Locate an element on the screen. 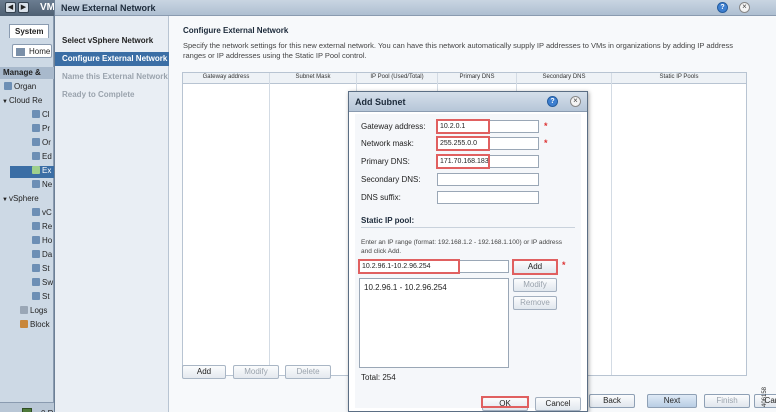 The width and height of the screenshot is (776, 412). manage-section-header: Manage & is located at coordinates (27, 73).